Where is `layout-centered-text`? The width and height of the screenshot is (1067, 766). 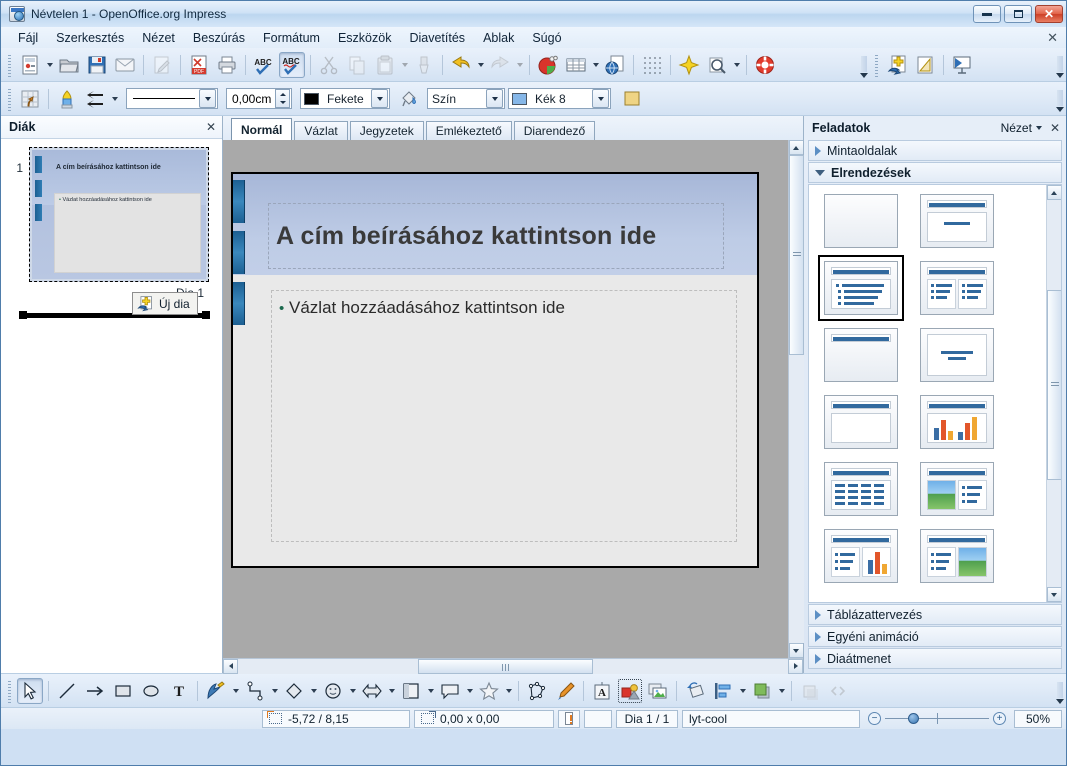
layout-centered-text is located at coordinates (957, 355).